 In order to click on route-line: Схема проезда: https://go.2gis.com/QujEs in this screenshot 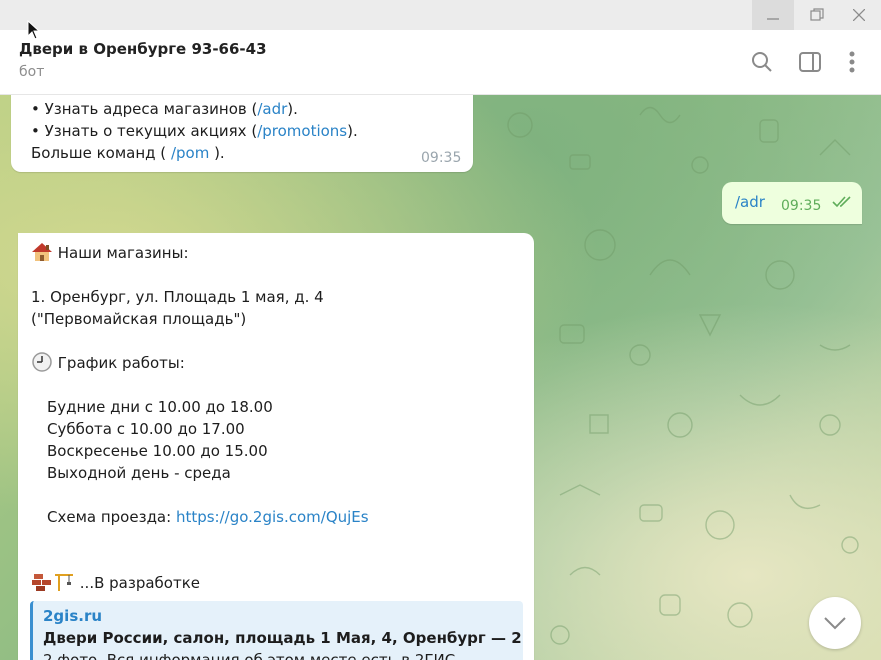, I will do `click(208, 517)`.